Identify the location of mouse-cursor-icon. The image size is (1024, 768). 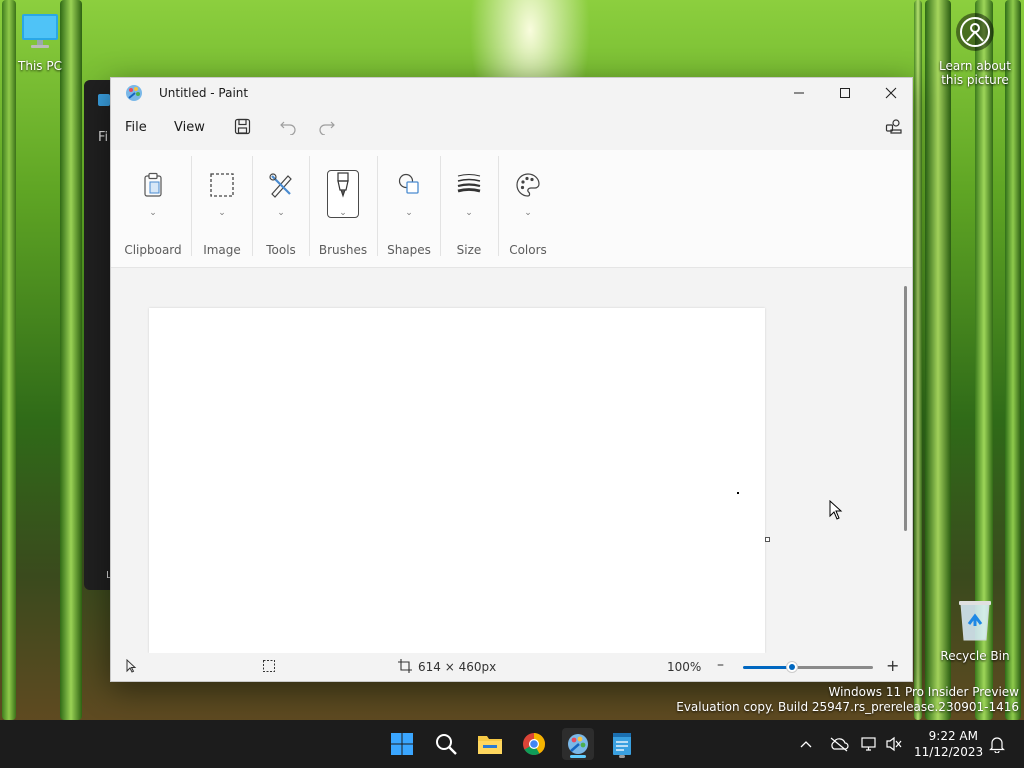
(836, 511).